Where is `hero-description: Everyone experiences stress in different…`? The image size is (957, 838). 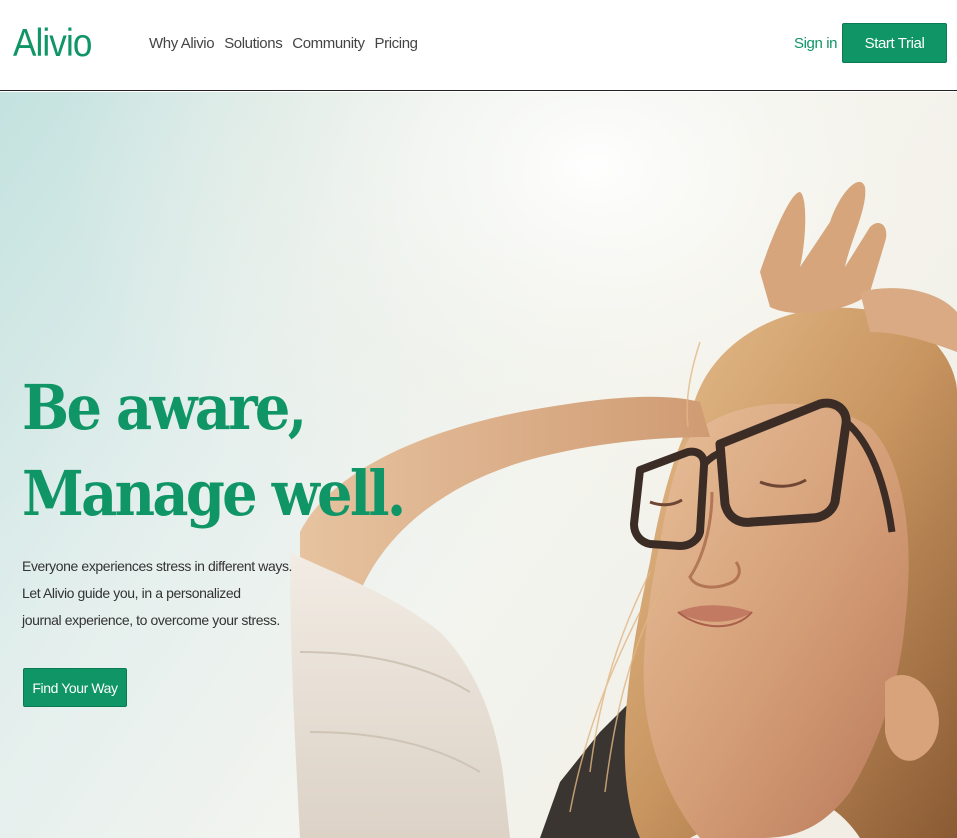
hero-description: Everyone experiences stress in different… is located at coordinates (182, 593).